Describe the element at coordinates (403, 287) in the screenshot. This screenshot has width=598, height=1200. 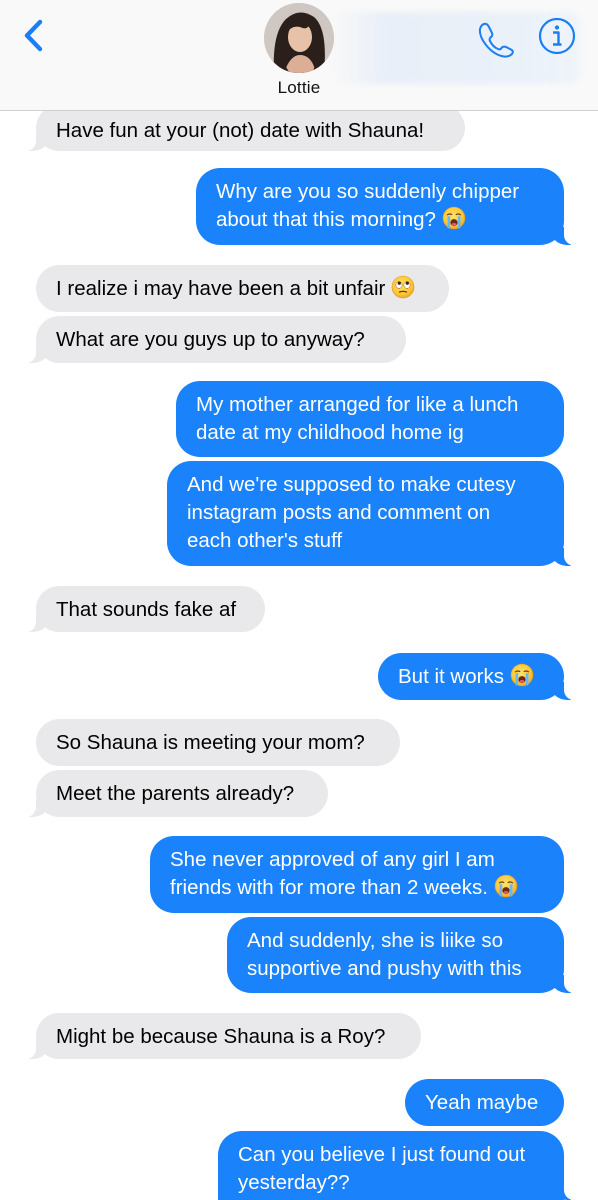
I see `face-with-rolling-eyes-icon` at that location.